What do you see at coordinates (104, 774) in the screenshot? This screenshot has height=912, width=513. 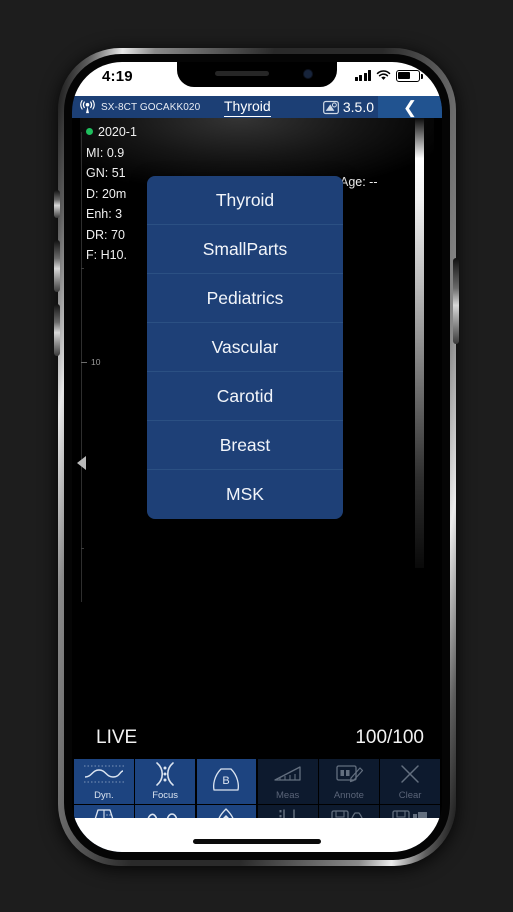 I see `dynamic-range-icon` at bounding box center [104, 774].